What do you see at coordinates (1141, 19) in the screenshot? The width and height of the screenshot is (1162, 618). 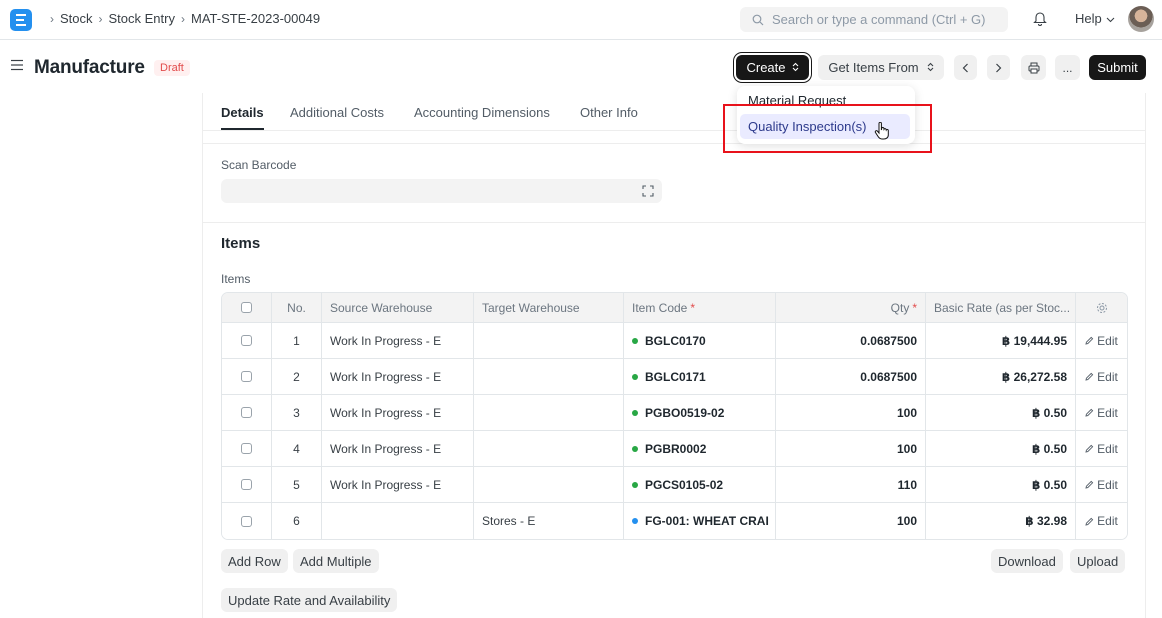 I see `avatar` at bounding box center [1141, 19].